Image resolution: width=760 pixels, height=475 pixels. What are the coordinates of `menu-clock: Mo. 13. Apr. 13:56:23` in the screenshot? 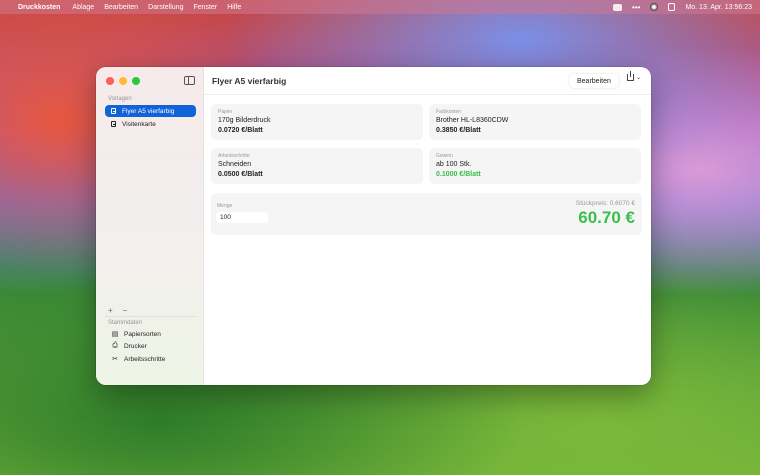 It's located at (718, 7).